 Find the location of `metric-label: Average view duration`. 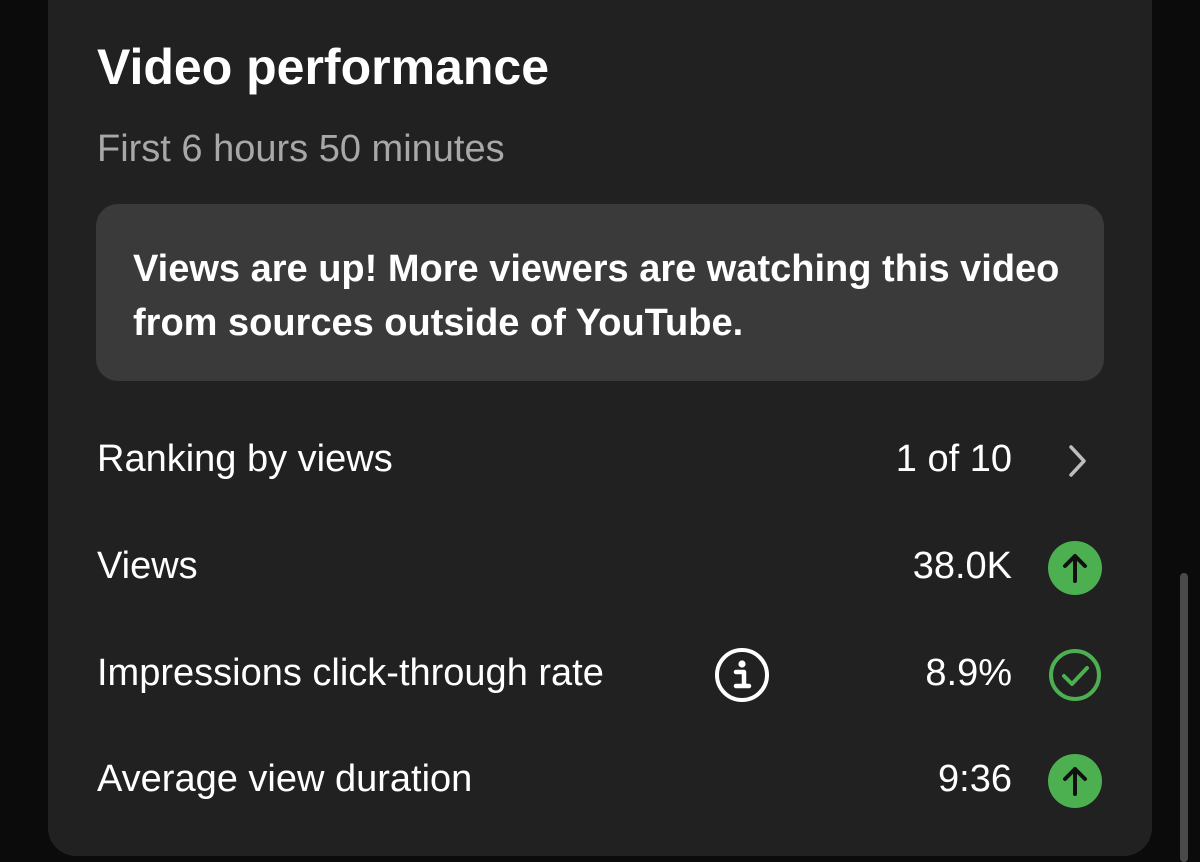

metric-label: Average view duration is located at coordinates (285, 779).